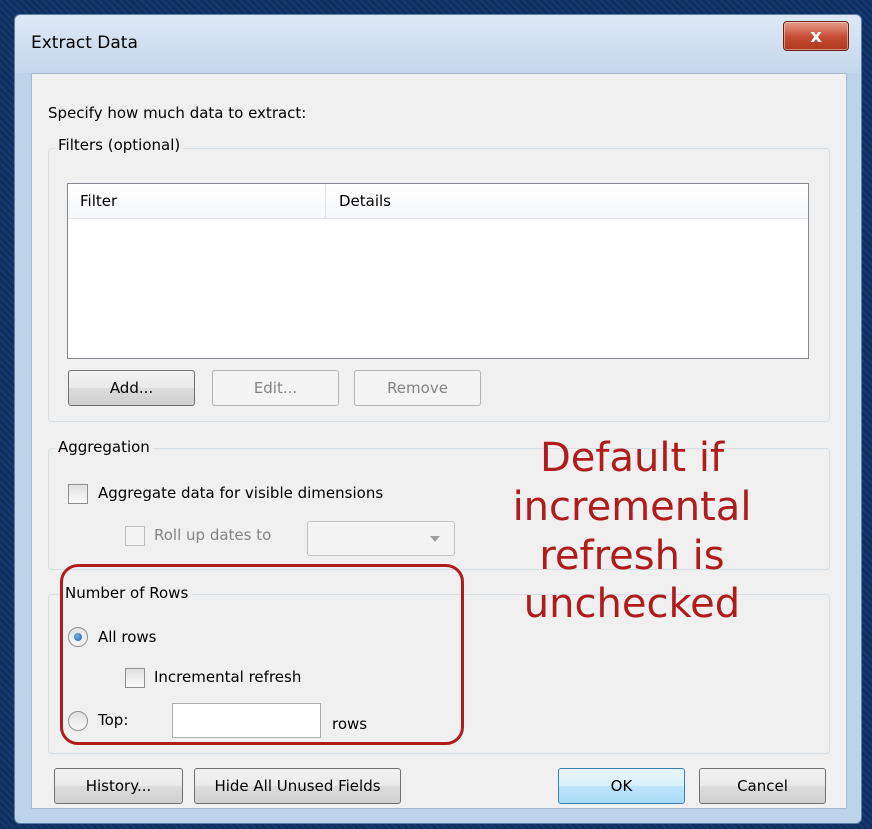 This screenshot has width=872, height=829. I want to click on annotation-line: Default if, so click(632, 458).